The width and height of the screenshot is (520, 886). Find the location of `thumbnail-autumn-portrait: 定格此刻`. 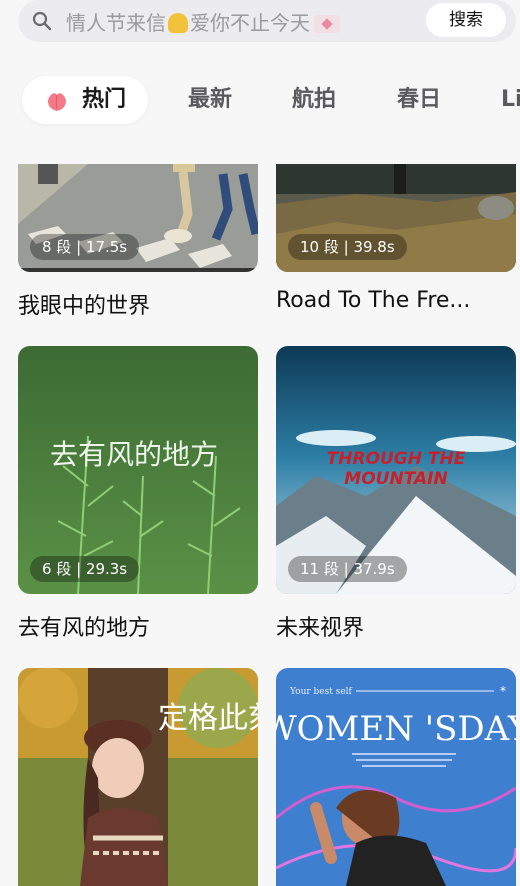

thumbnail-autumn-portrait: 定格此刻 is located at coordinates (138, 777).